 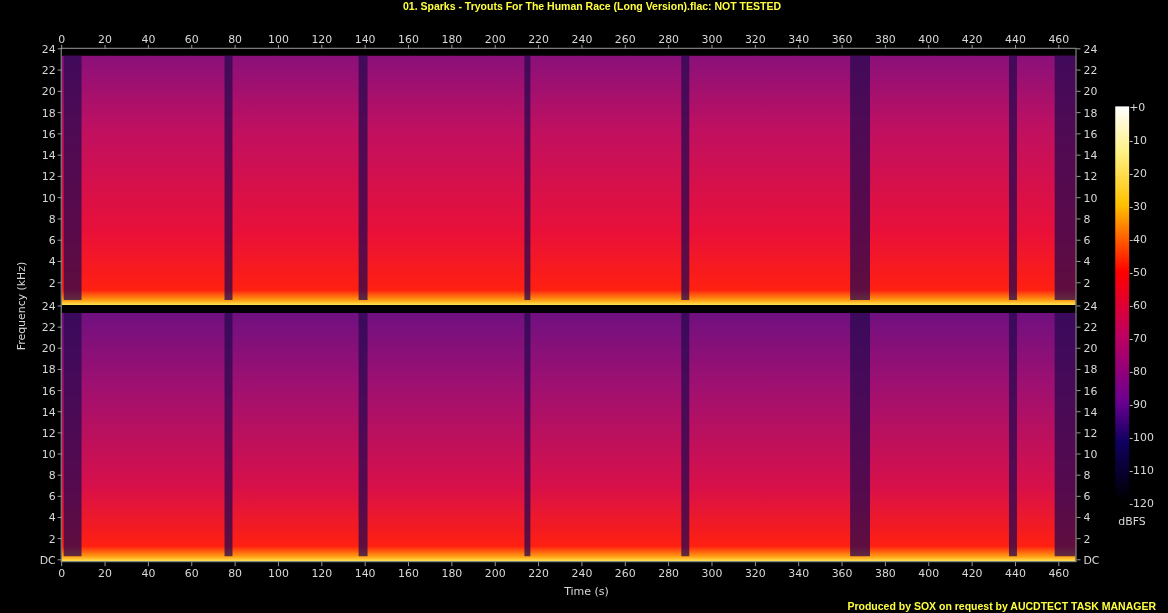 What do you see at coordinates (1138, 207) in the screenshot?
I see `scale-tick-label: -30` at bounding box center [1138, 207].